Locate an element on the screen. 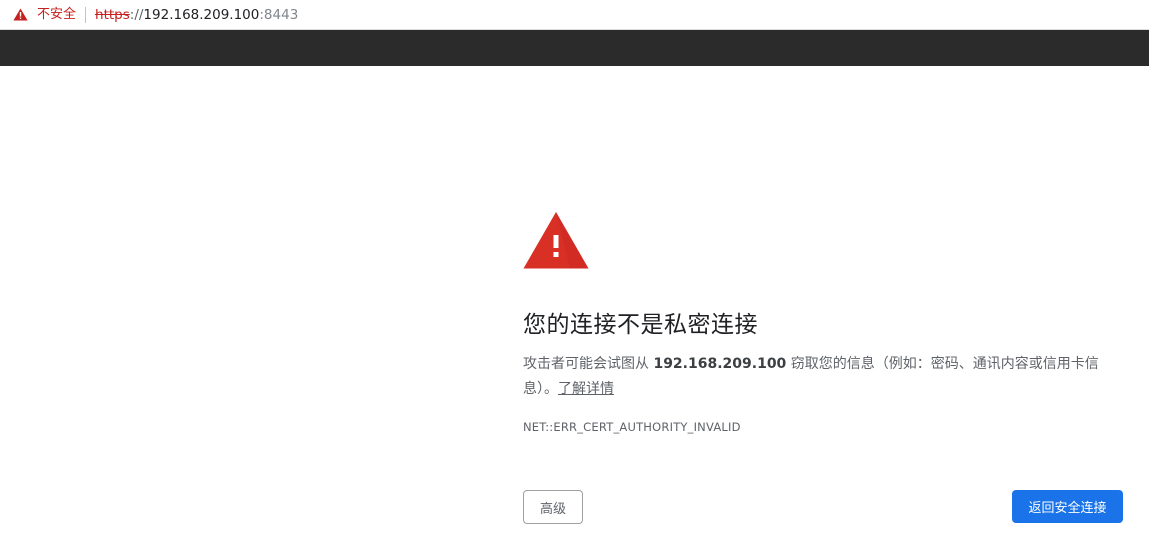 This screenshot has height=559, width=1149. page-title: 您的连接不是私密连接 is located at coordinates (640, 325).